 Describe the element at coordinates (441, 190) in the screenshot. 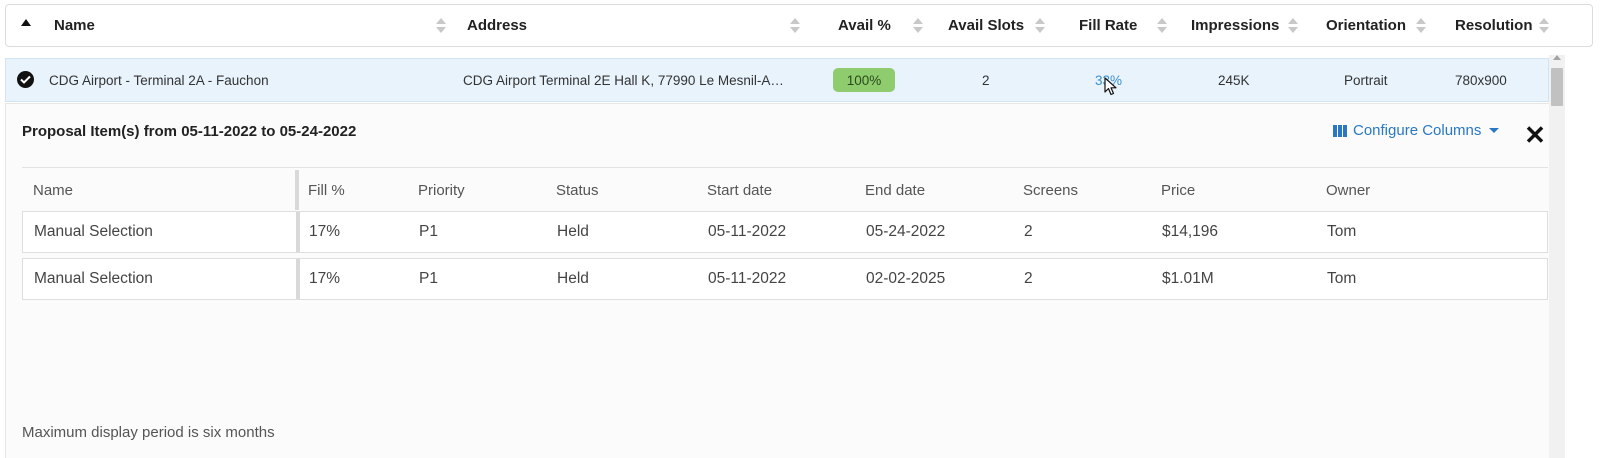

I see `subcolumn-header-priority: Priority` at that location.